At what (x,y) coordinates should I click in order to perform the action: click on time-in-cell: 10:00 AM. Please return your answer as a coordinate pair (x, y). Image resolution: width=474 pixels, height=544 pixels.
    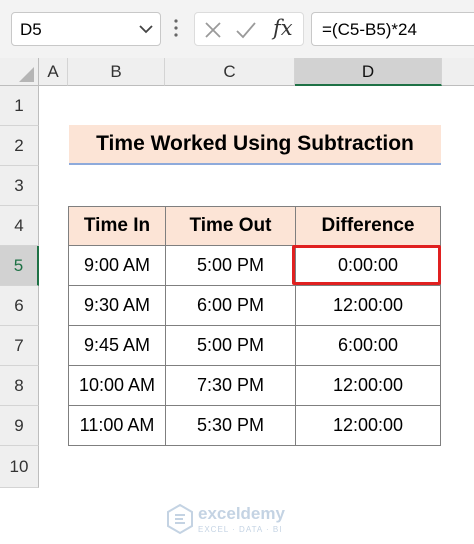
    Looking at the image, I should click on (117, 385).